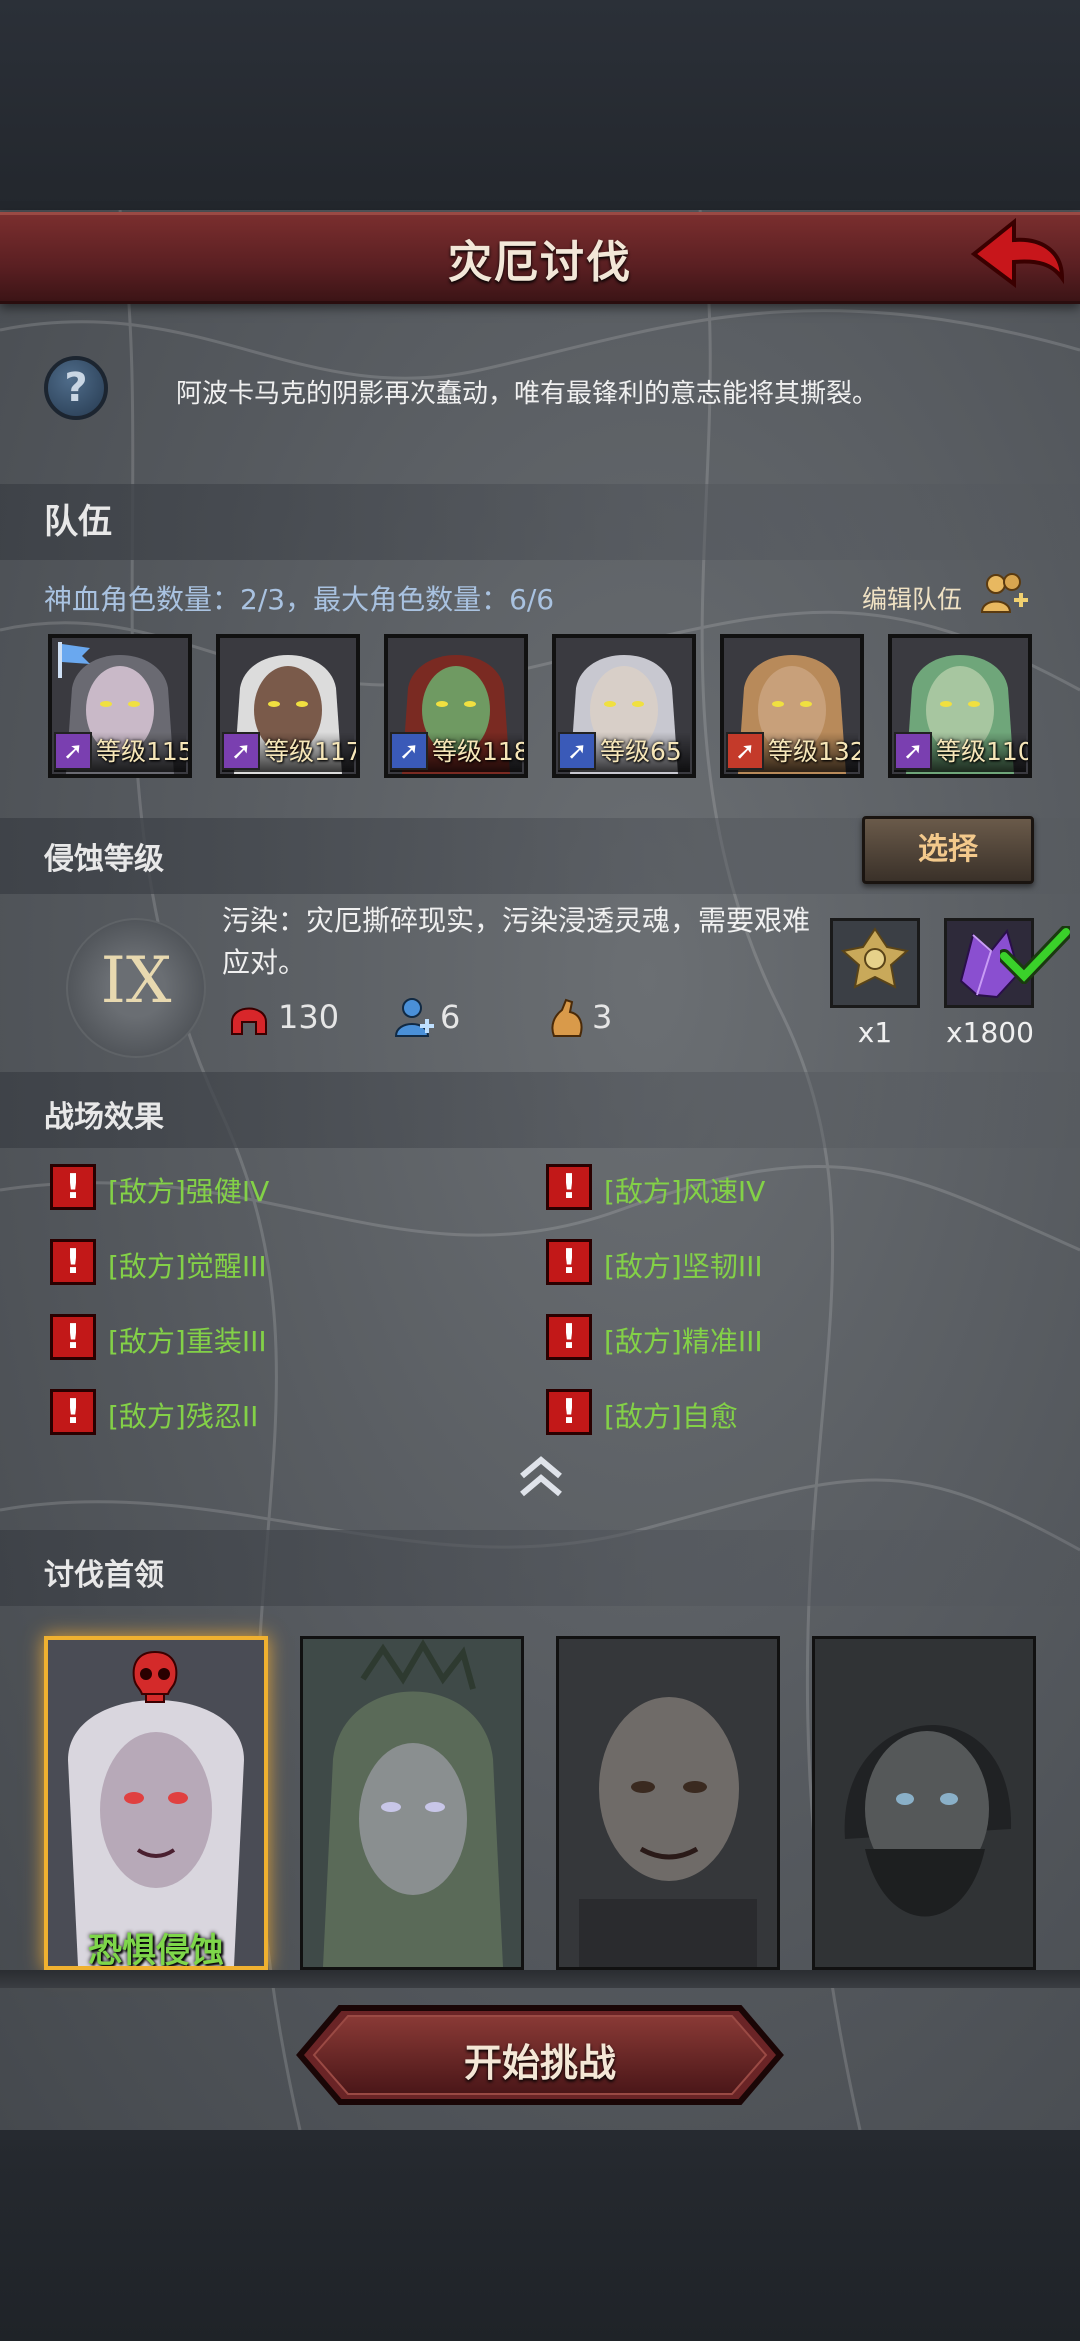 The image size is (1080, 2341). Describe the element at coordinates (270, 1413) in the screenshot. I see `battlefield-effect: ! [敌方]残忍II` at that location.